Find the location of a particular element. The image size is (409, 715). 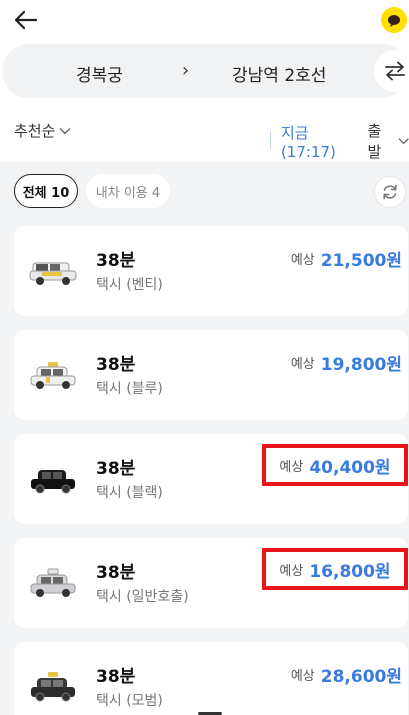

taxi-option-card: 38분 택시 (블랙) 예상 40,400원 is located at coordinates (211, 479).